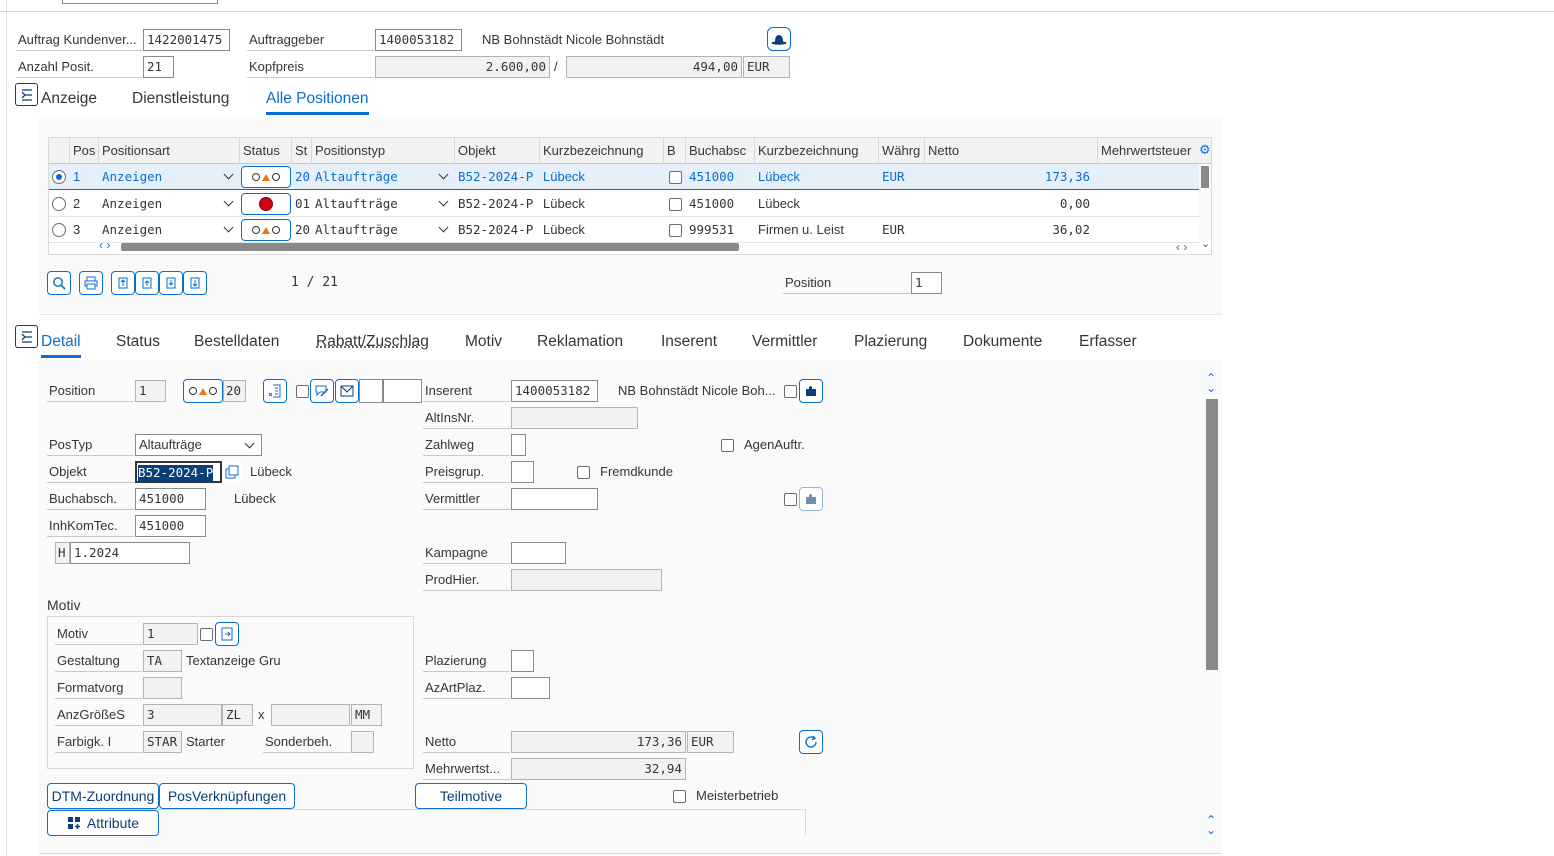 Image resolution: width=1554 pixels, height=856 pixels. Describe the element at coordinates (322, 391) in the screenshot. I see `note-edit-icon` at that location.